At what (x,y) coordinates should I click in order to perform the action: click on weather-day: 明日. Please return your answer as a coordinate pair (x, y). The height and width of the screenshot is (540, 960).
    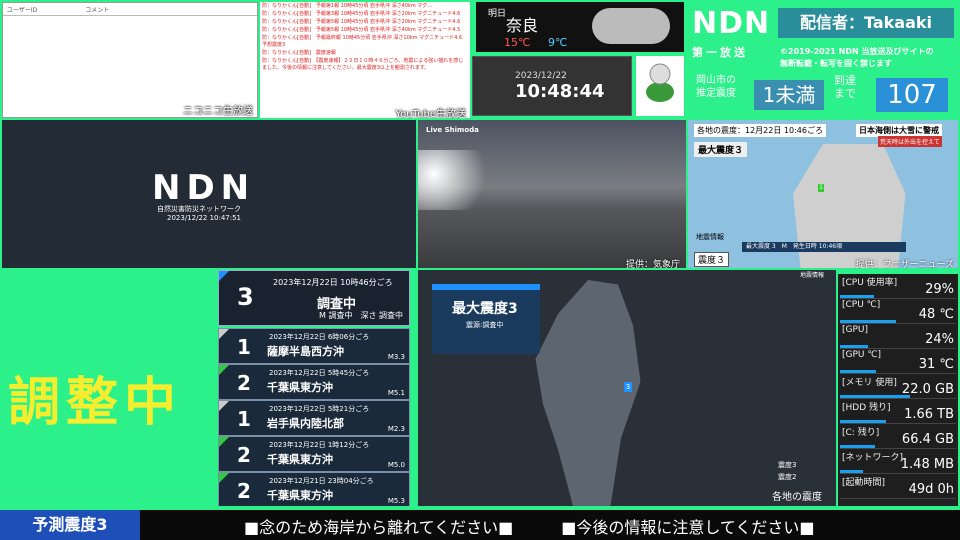
    Looking at the image, I should click on (497, 14).